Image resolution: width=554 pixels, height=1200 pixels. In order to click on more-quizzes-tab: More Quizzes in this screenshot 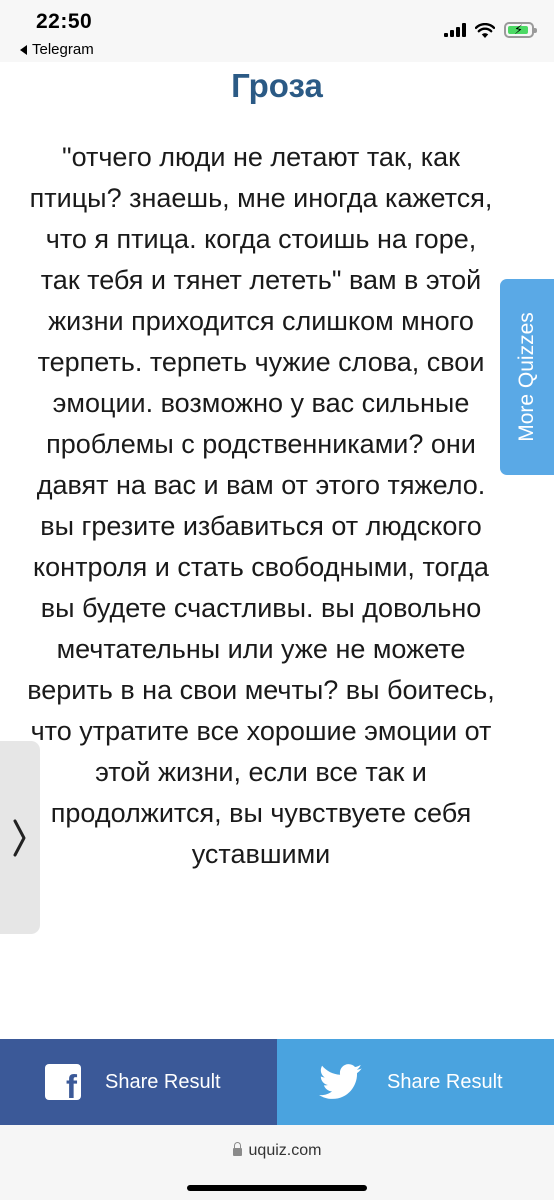, I will do `click(527, 377)`.